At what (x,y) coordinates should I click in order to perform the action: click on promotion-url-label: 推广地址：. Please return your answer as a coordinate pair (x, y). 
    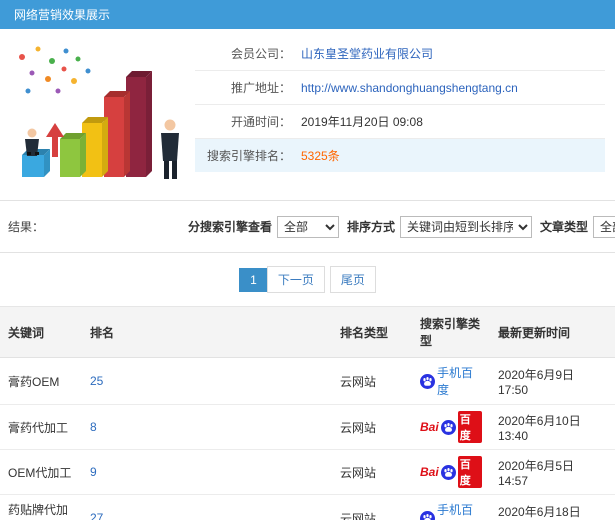
    Looking at the image, I should click on (260, 88).